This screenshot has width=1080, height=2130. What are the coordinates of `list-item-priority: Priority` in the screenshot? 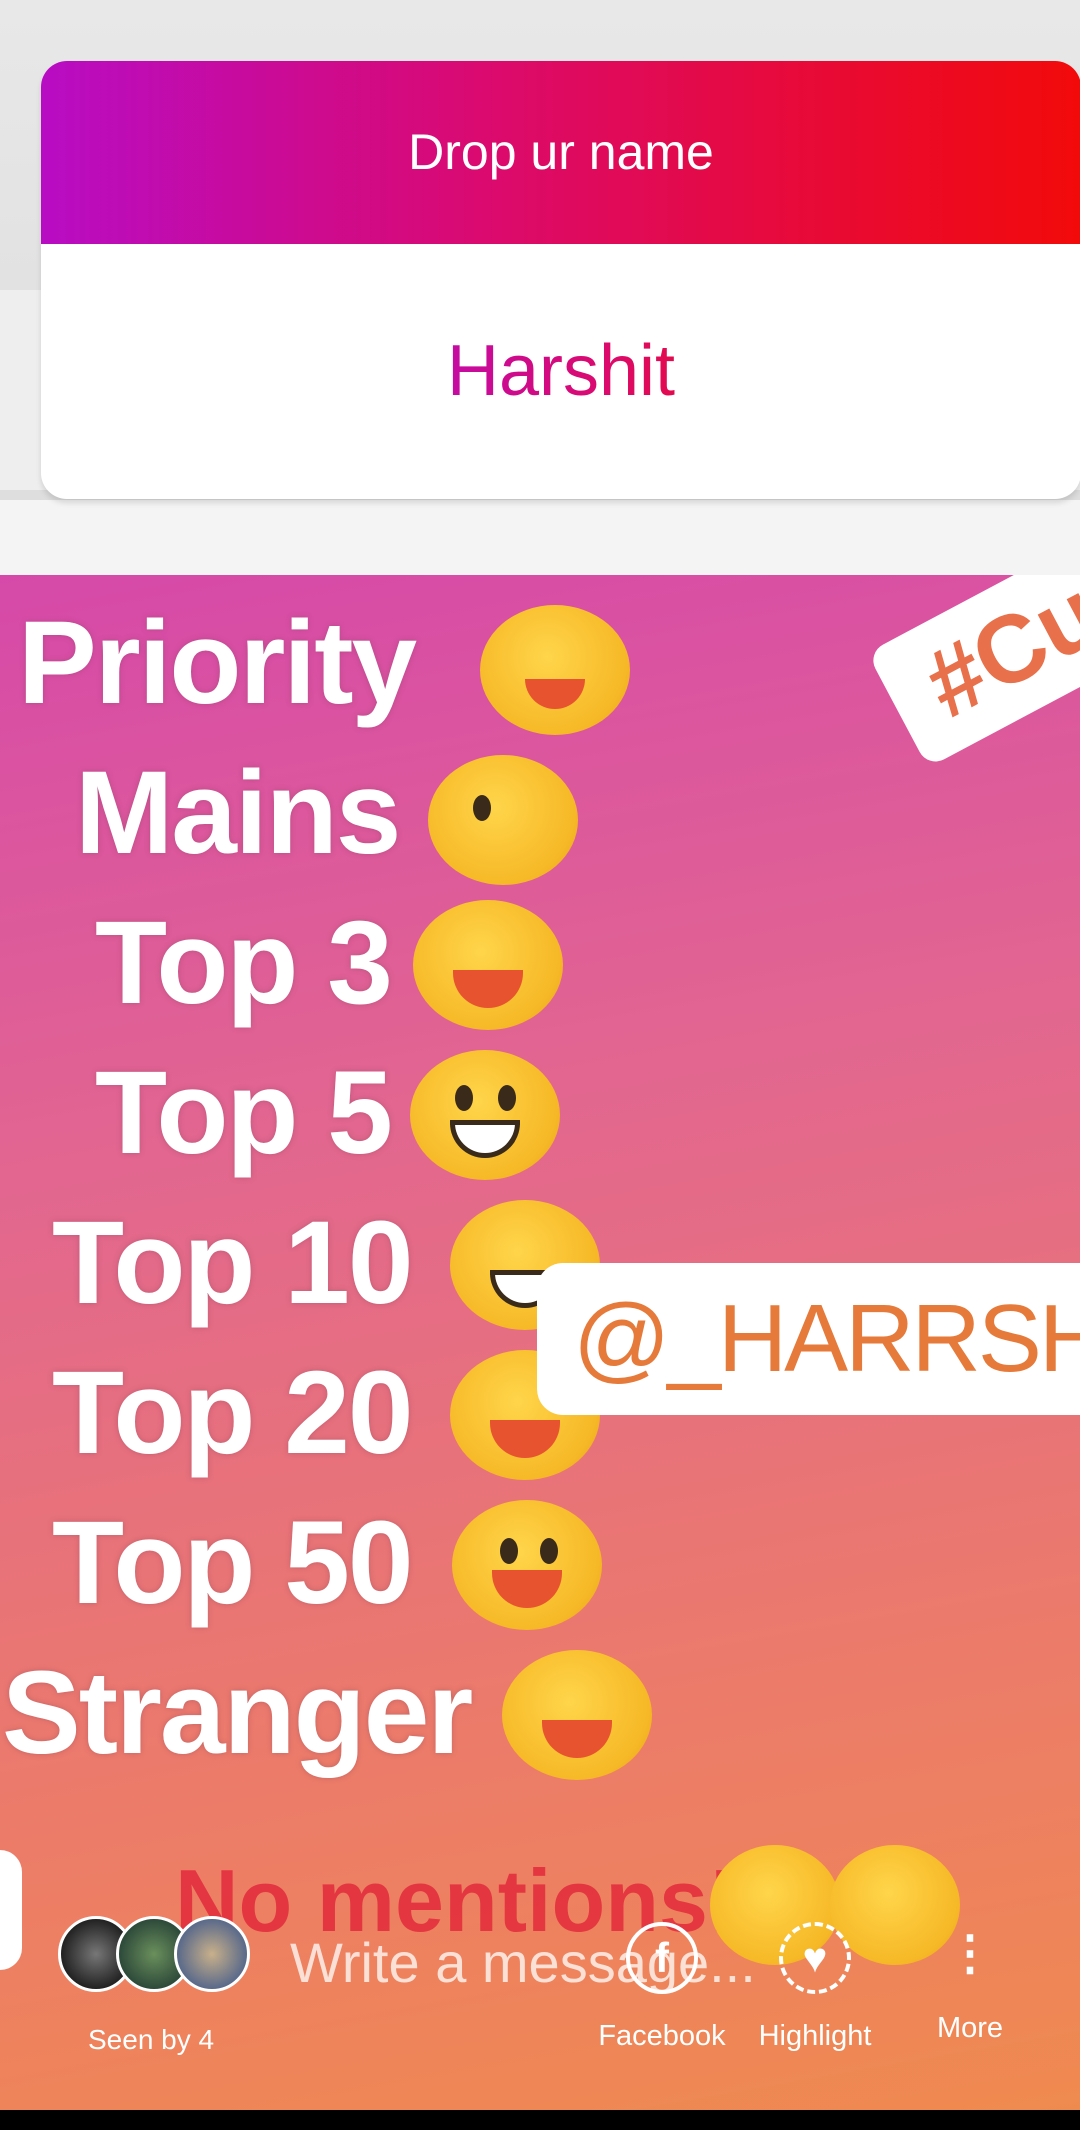 It's located at (217, 663).